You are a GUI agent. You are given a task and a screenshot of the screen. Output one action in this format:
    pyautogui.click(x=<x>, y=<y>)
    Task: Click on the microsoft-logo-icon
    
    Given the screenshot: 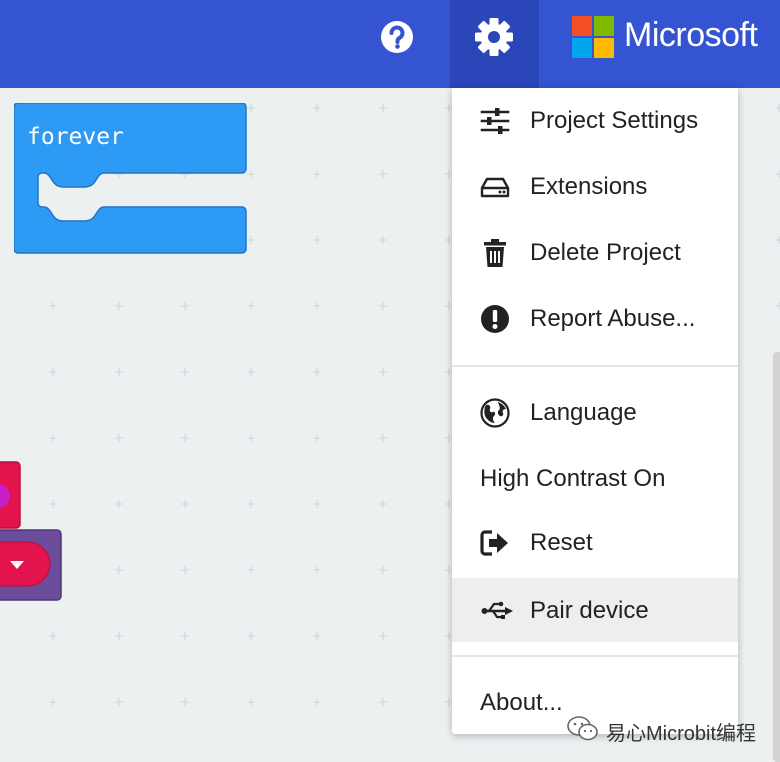 What is the action you would take?
    pyautogui.click(x=593, y=37)
    